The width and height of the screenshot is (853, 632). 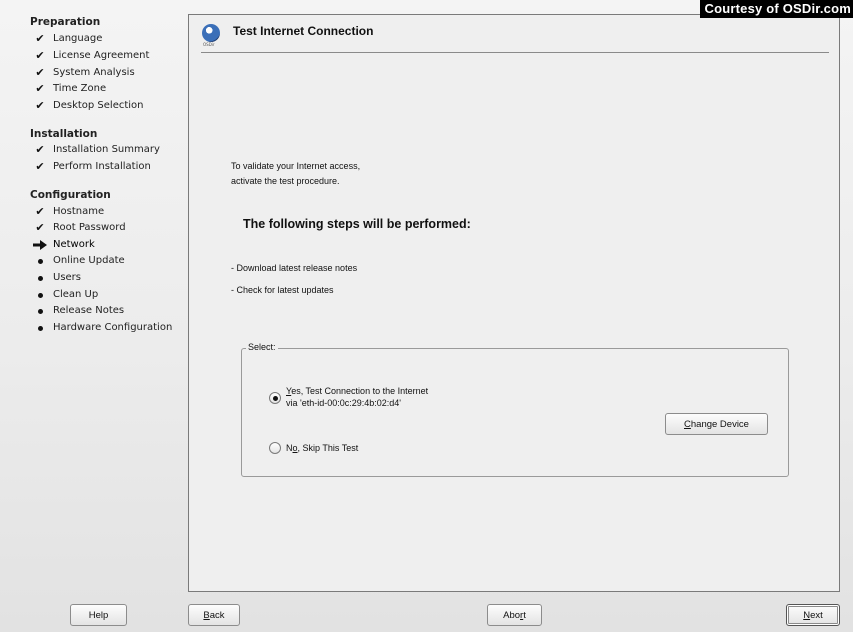 What do you see at coordinates (98, 615) in the screenshot?
I see `help-button: Help` at bounding box center [98, 615].